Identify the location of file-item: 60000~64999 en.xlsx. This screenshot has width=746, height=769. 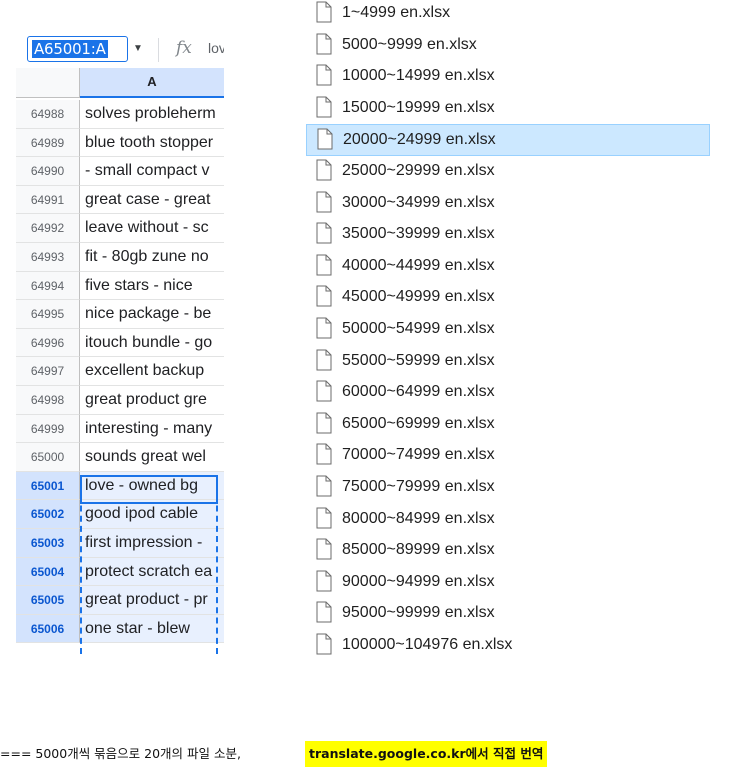
(508, 393).